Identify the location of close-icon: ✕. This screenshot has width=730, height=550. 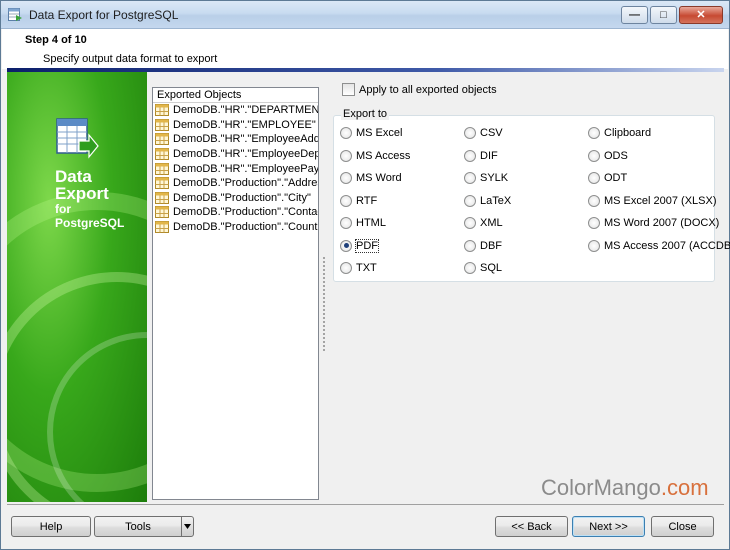
(701, 14).